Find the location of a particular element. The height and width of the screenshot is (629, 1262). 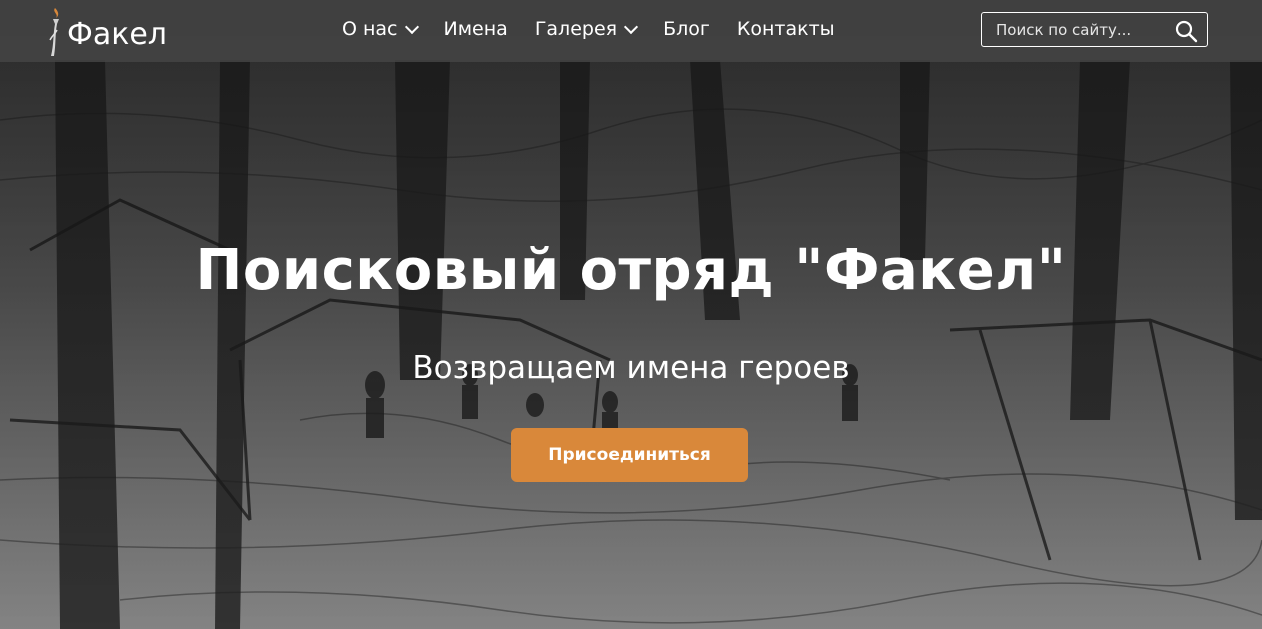

nav-item-gallery: Галерея is located at coordinates (586, 29).